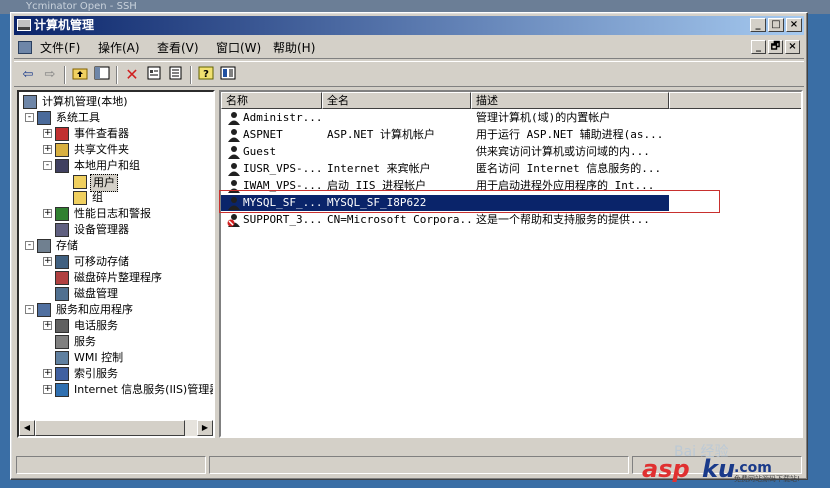 The height and width of the screenshot is (488, 830). Describe the element at coordinates (794, 25) in the screenshot. I see `close-button: ×` at that location.